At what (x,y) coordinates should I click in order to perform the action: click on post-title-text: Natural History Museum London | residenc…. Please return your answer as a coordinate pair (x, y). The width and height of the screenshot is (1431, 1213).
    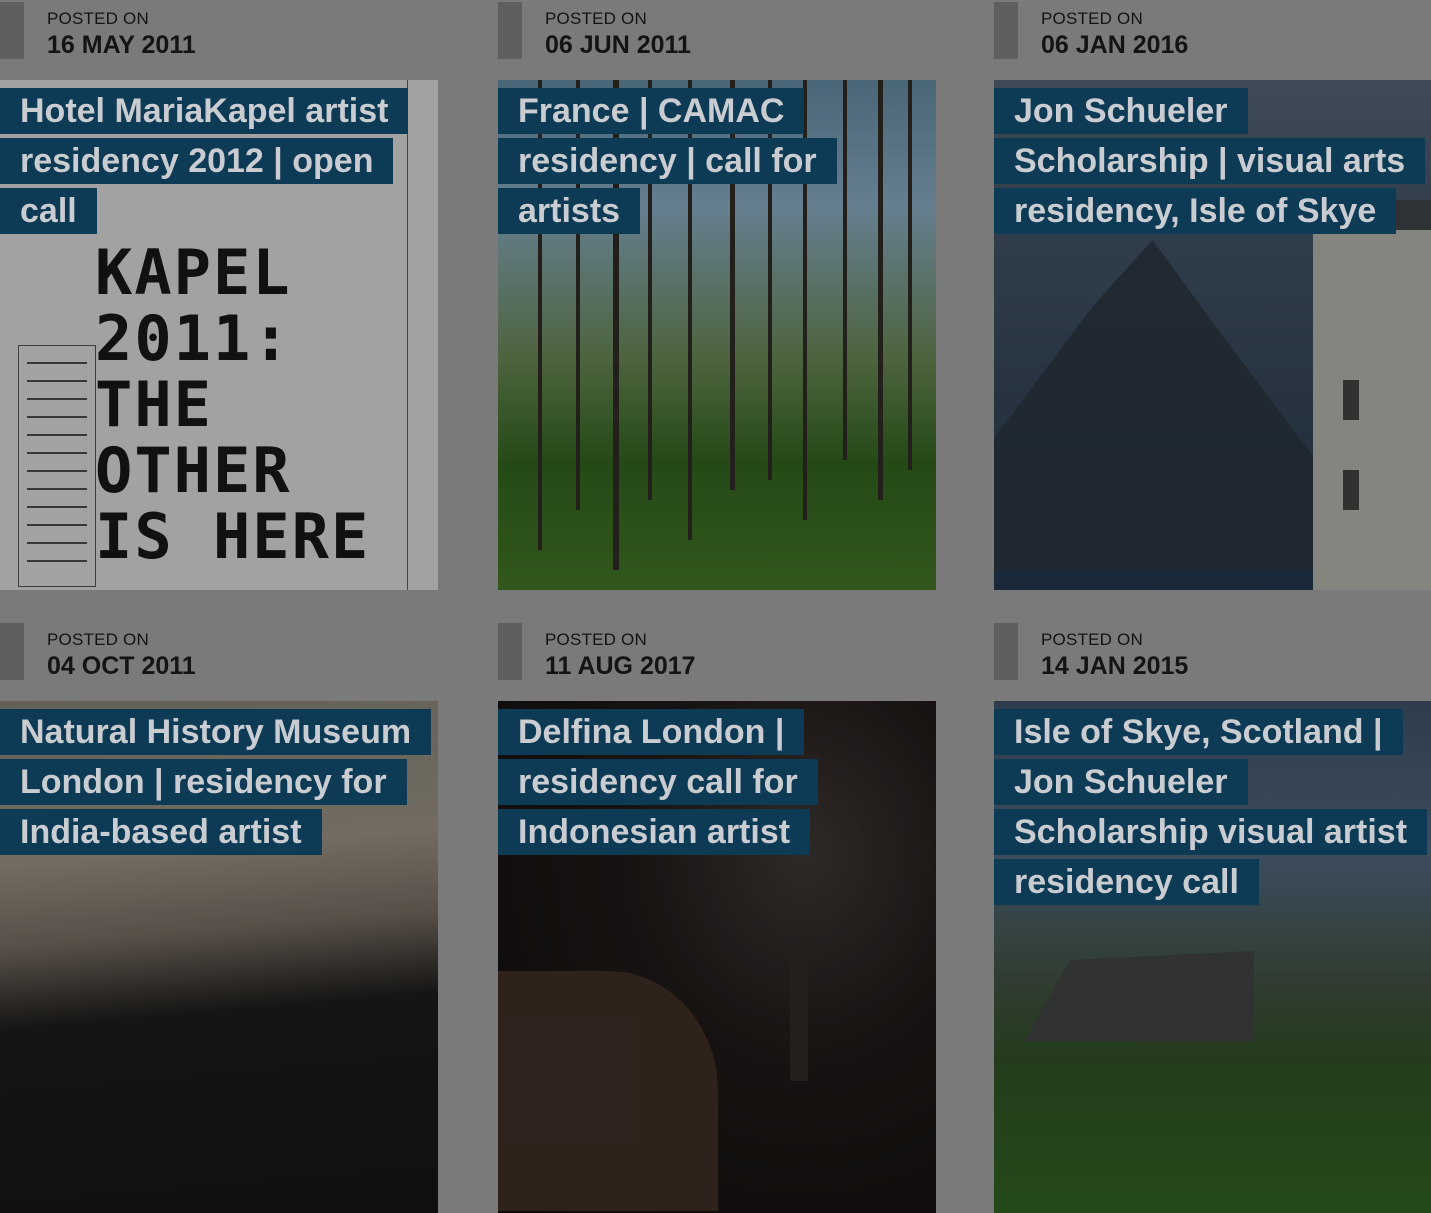
    Looking at the image, I should click on (216, 782).